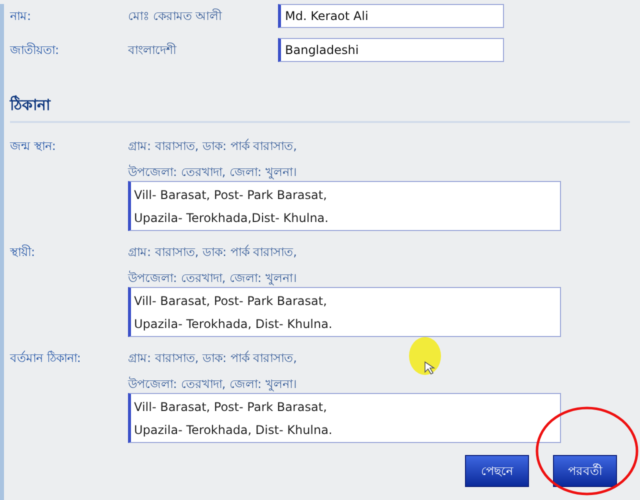 The height and width of the screenshot is (500, 640). Describe the element at coordinates (344, 205) in the screenshot. I see `address-field: Vill- Barasat, Post- Park Barasat, Upazila- Terokhada,Dist- Khulna.` at that location.